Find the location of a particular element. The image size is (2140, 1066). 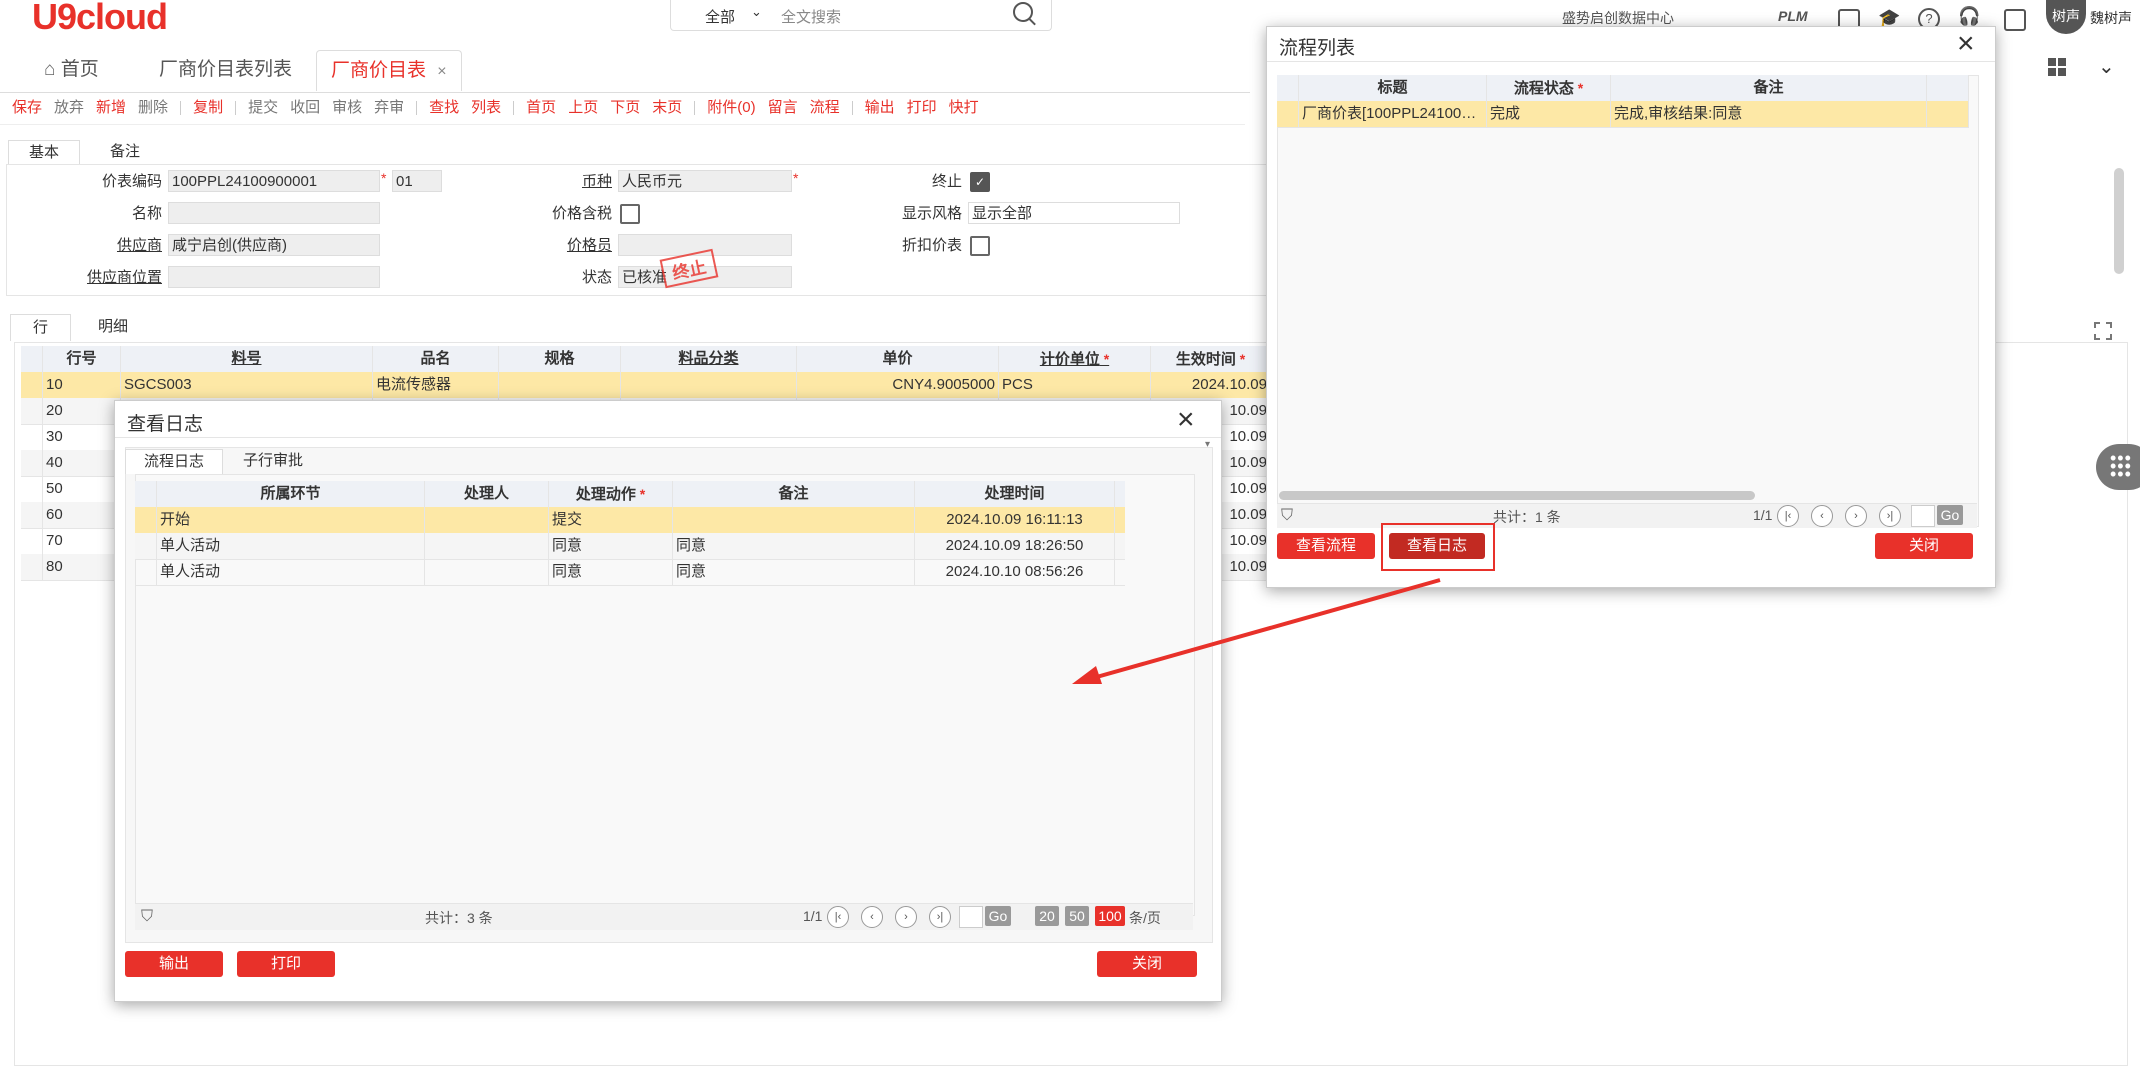

toolbar-button: 上页 is located at coordinates (583, 107).